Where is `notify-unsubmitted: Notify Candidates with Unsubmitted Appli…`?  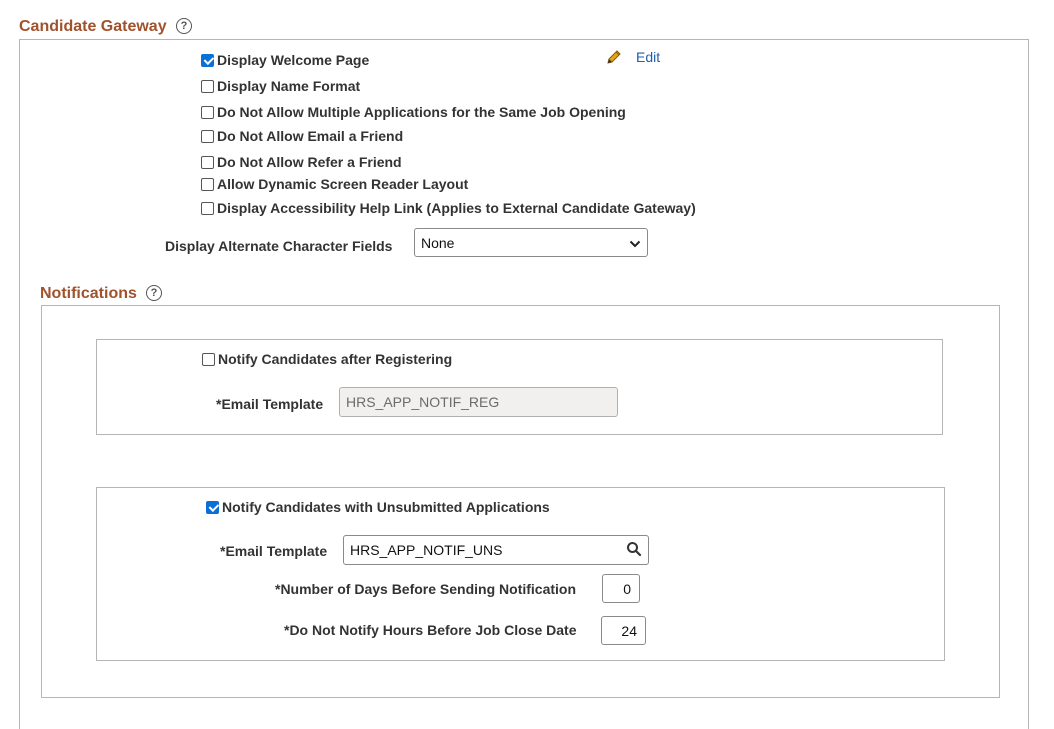 notify-unsubmitted: Notify Candidates with Unsubmitted Appli… is located at coordinates (378, 507).